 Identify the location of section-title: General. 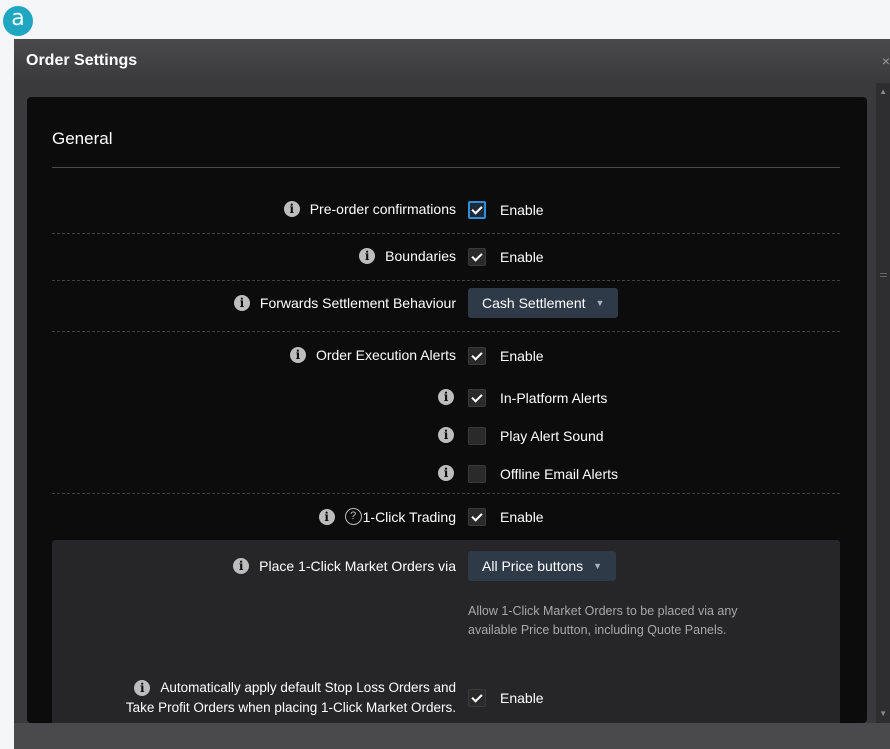
(82, 138).